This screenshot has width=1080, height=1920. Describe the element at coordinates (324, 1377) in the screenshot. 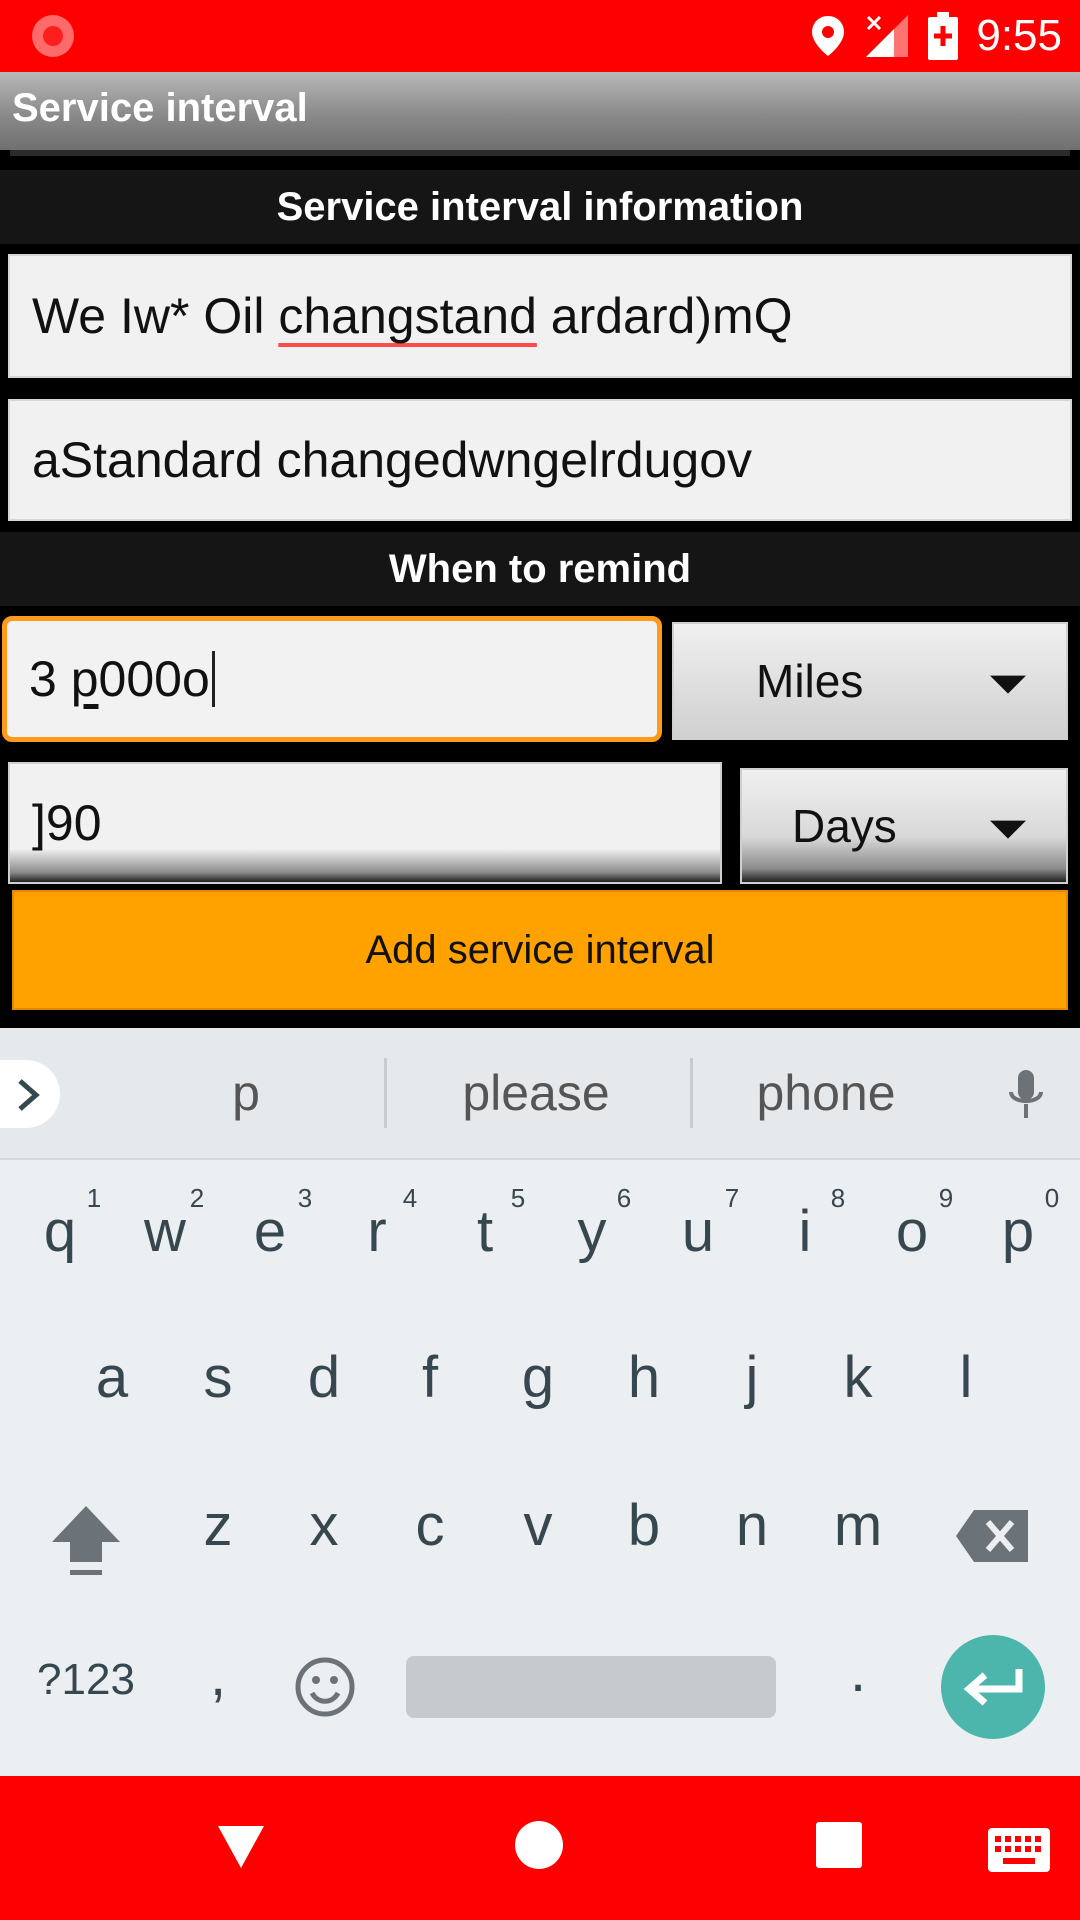

I see `key-d: d` at that location.